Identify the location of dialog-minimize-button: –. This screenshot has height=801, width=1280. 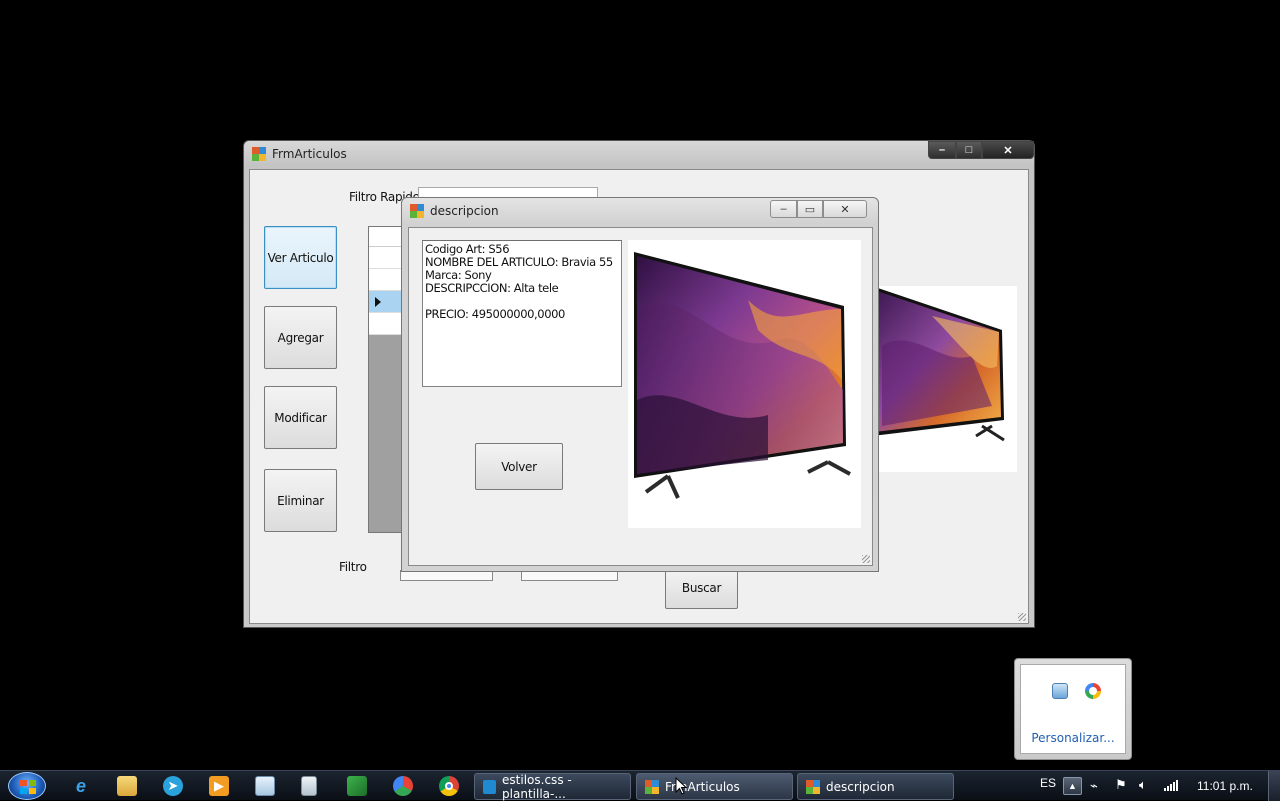
(783, 209).